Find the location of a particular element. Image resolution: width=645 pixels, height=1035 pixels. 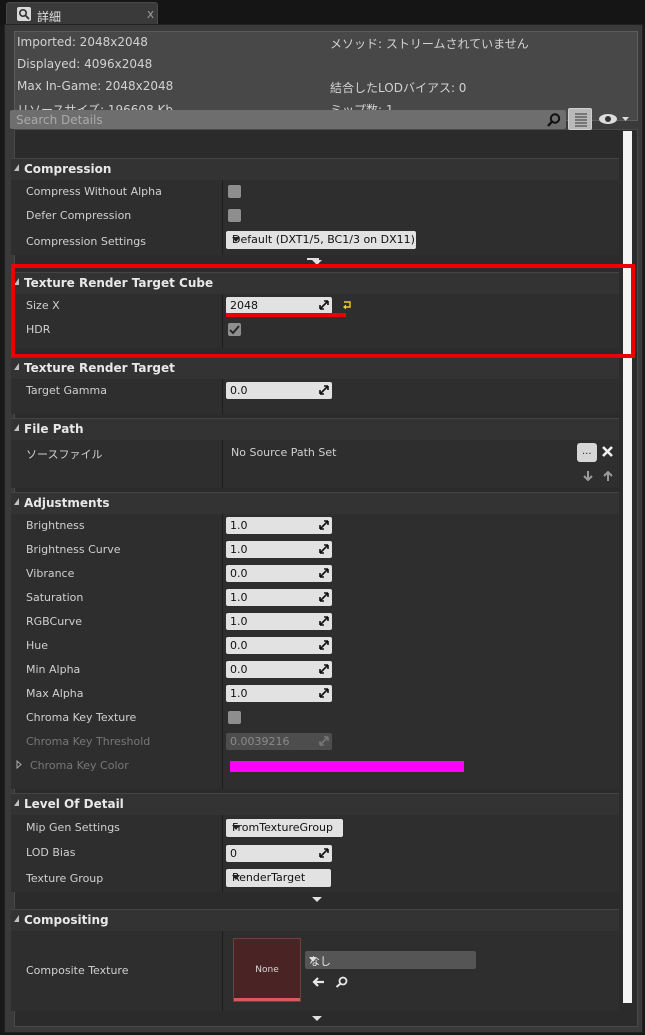

category-texture-render-target: Texture Render Target is located at coordinates (315, 368).